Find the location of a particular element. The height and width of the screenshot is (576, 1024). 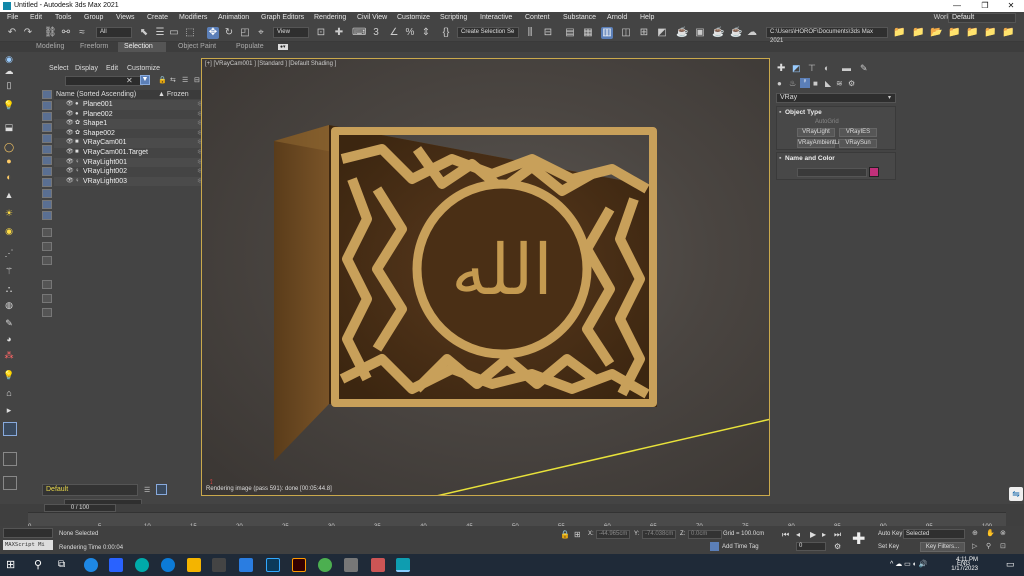

scene-explorer-toggle-icon is located at coordinates (161, 489).